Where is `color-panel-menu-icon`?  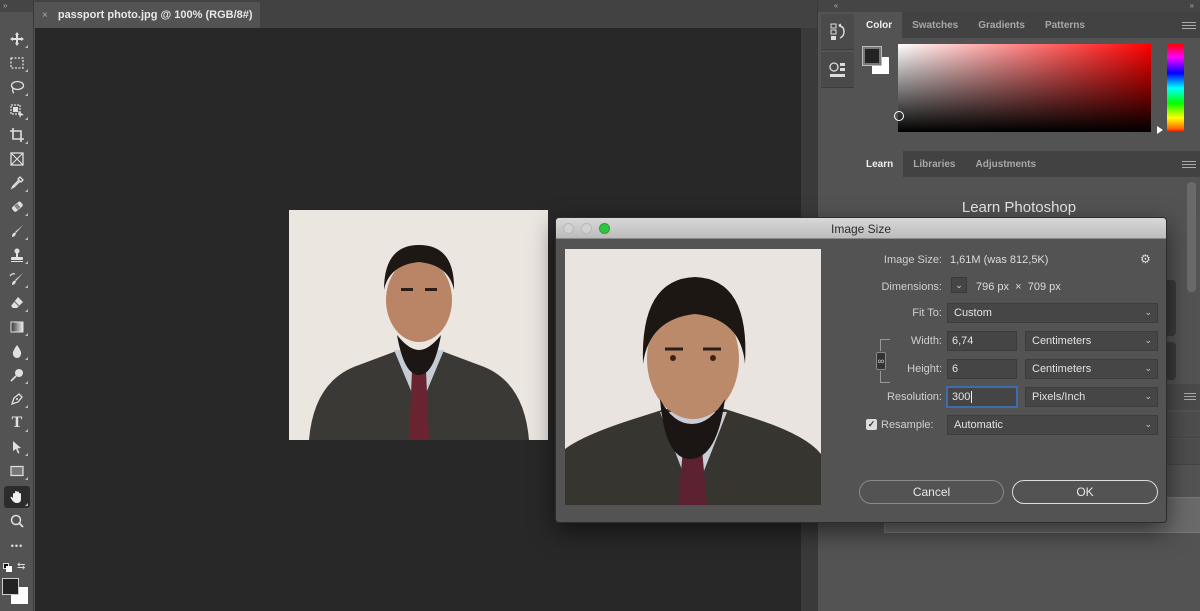 color-panel-menu-icon is located at coordinates (1189, 25).